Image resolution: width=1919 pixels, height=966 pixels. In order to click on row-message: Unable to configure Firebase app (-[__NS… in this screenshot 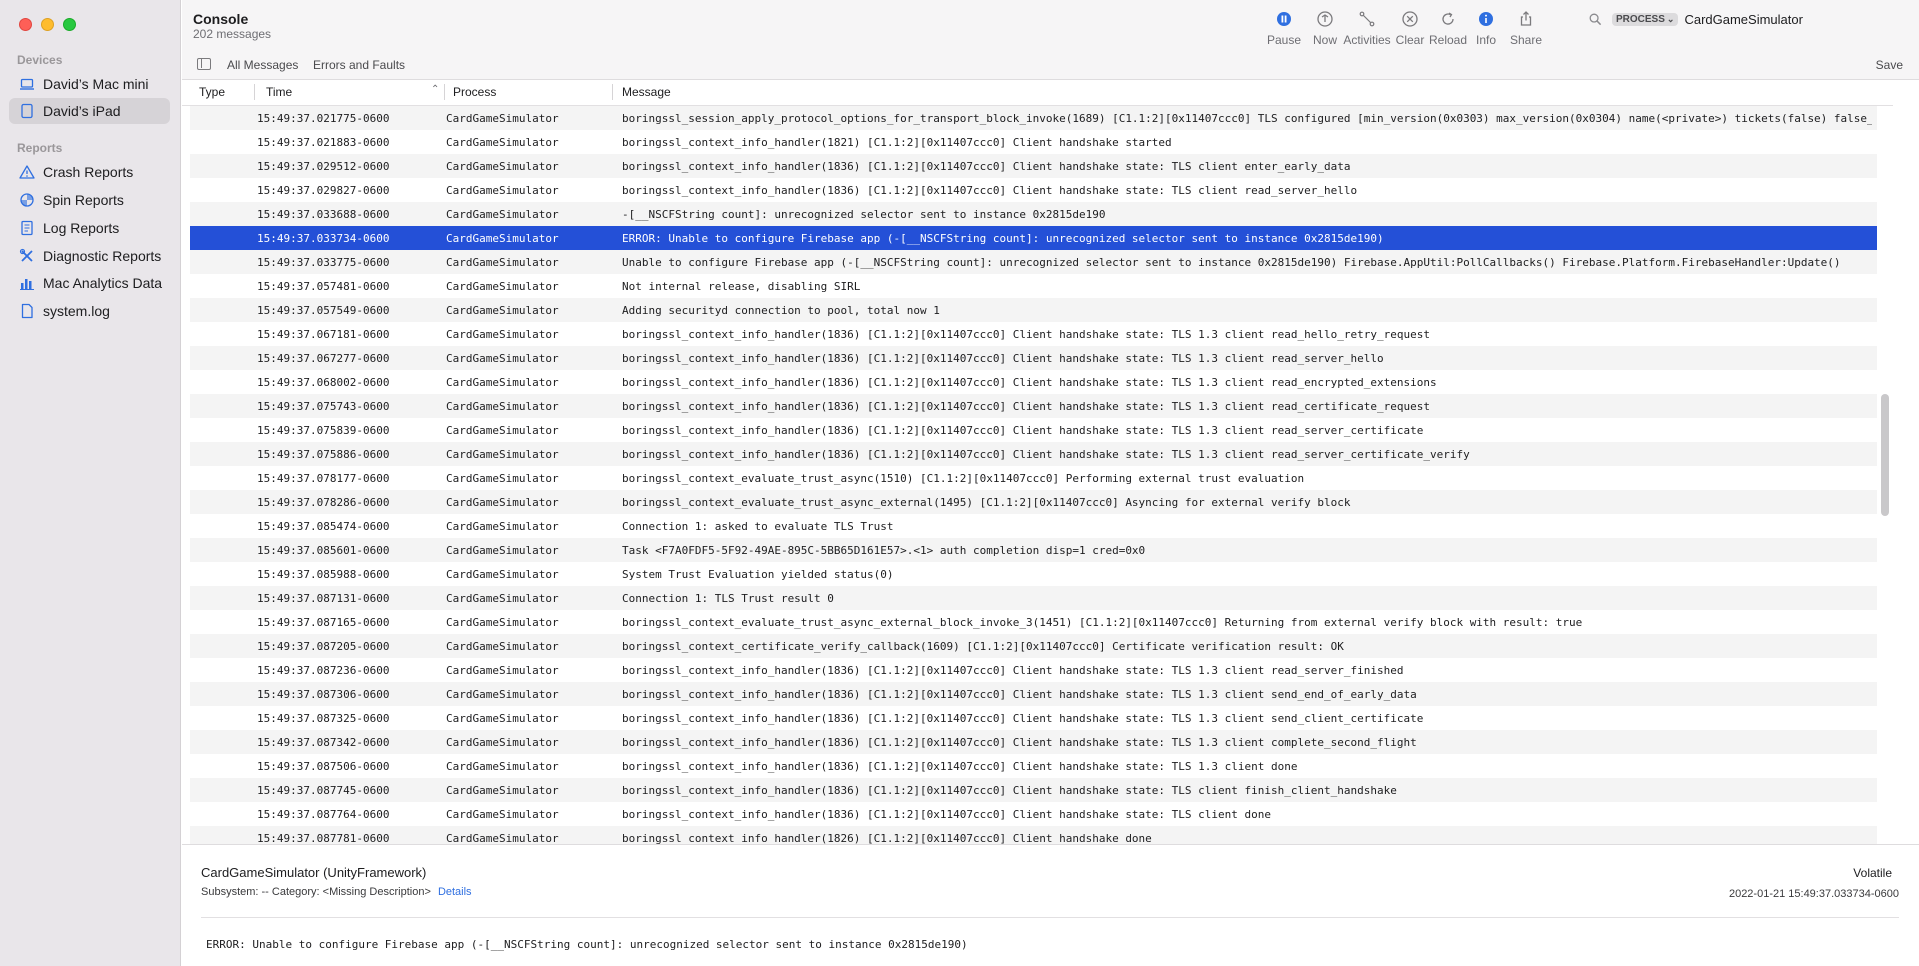, I will do `click(1231, 262)`.